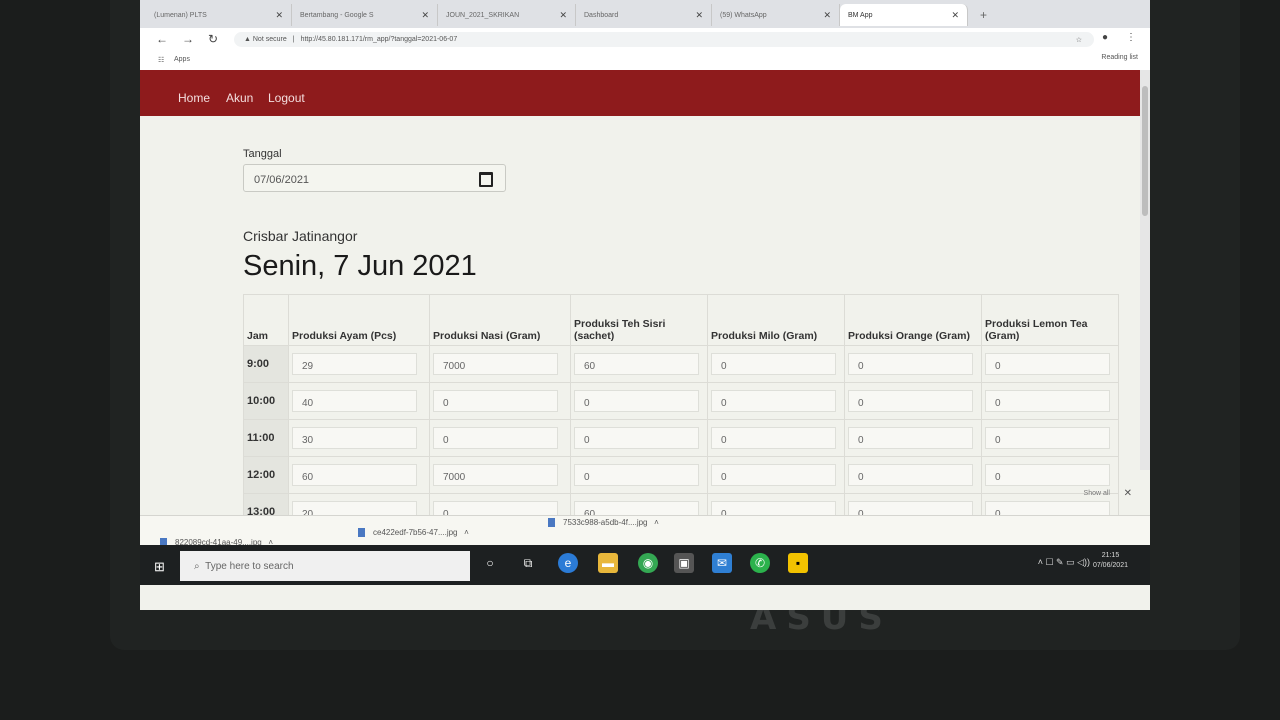  I want to click on table-row: 12:00 60 7000 0 0 0 0, so click(681, 475).